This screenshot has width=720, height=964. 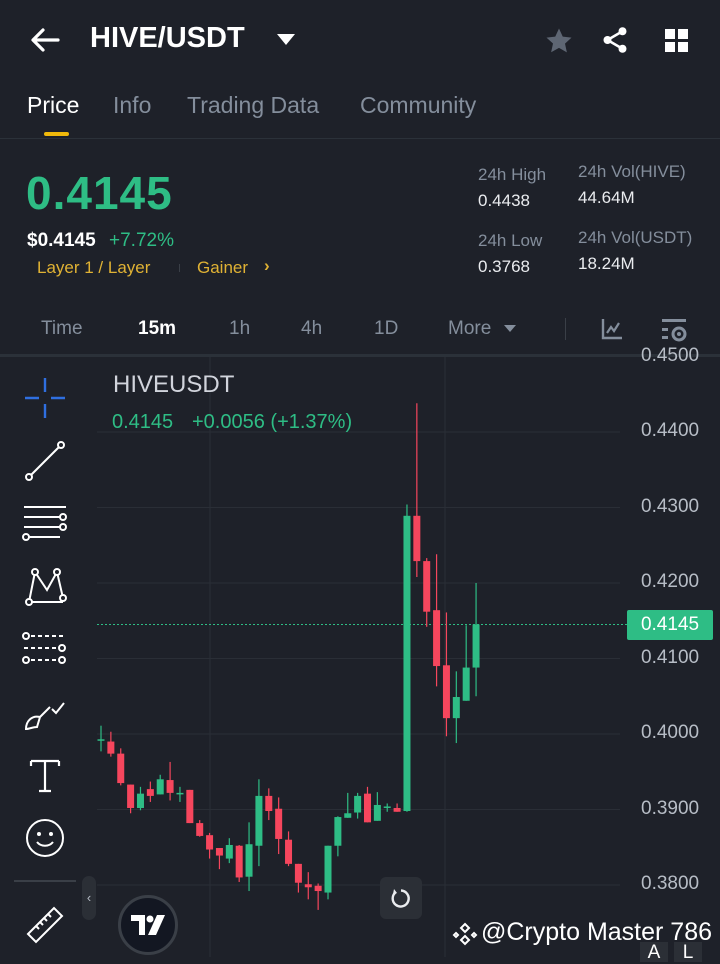 I want to click on chevron-left-icon: ‹, so click(x=89, y=897).